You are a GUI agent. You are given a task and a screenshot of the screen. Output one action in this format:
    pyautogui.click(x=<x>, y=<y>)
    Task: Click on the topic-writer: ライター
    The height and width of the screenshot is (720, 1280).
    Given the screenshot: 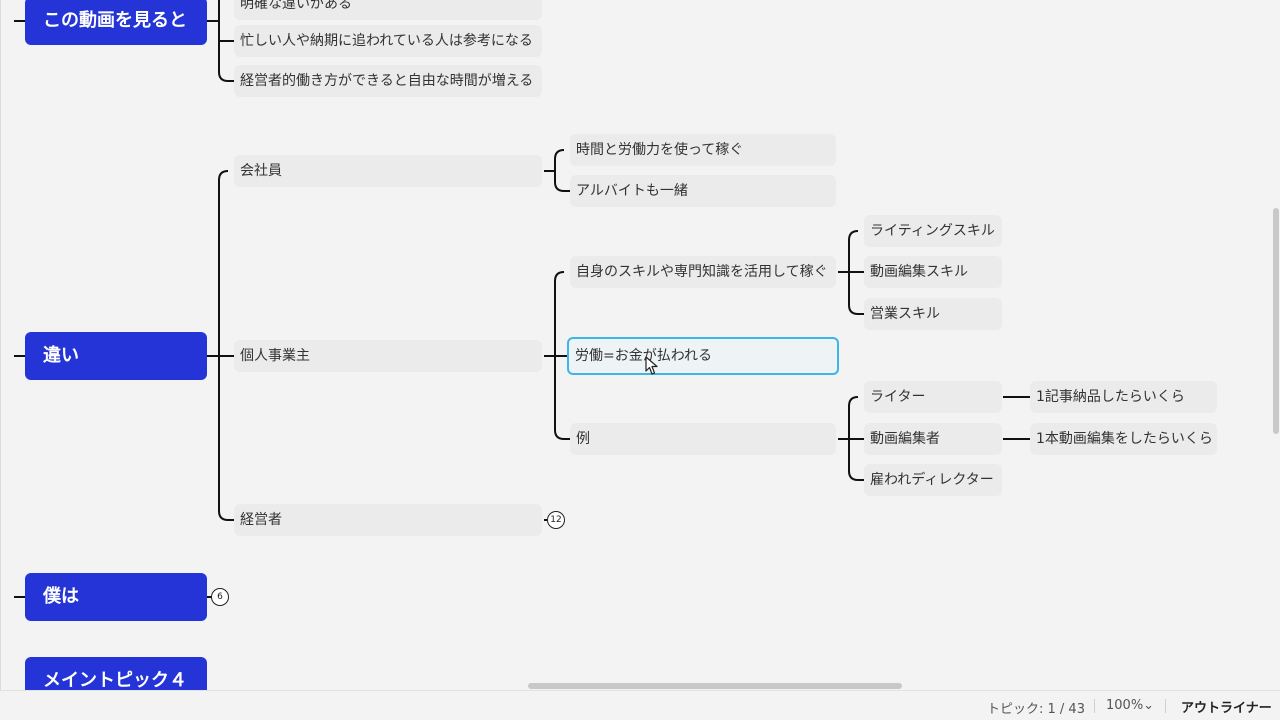 What is the action you would take?
    pyautogui.click(x=933, y=397)
    